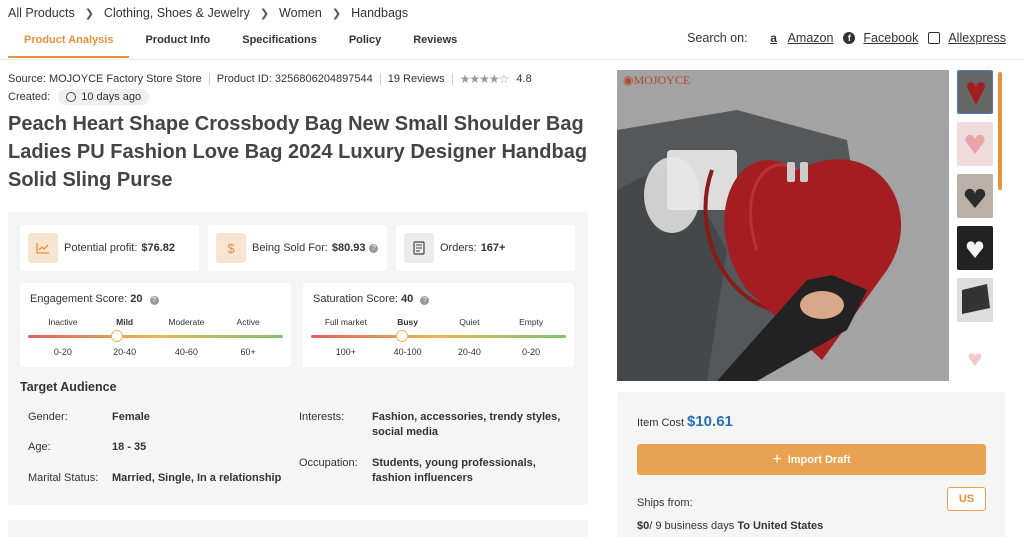 This screenshot has width=1024, height=537. Describe the element at coordinates (290, 248) in the screenshot. I see `sold-label: Being Sold For:` at that location.